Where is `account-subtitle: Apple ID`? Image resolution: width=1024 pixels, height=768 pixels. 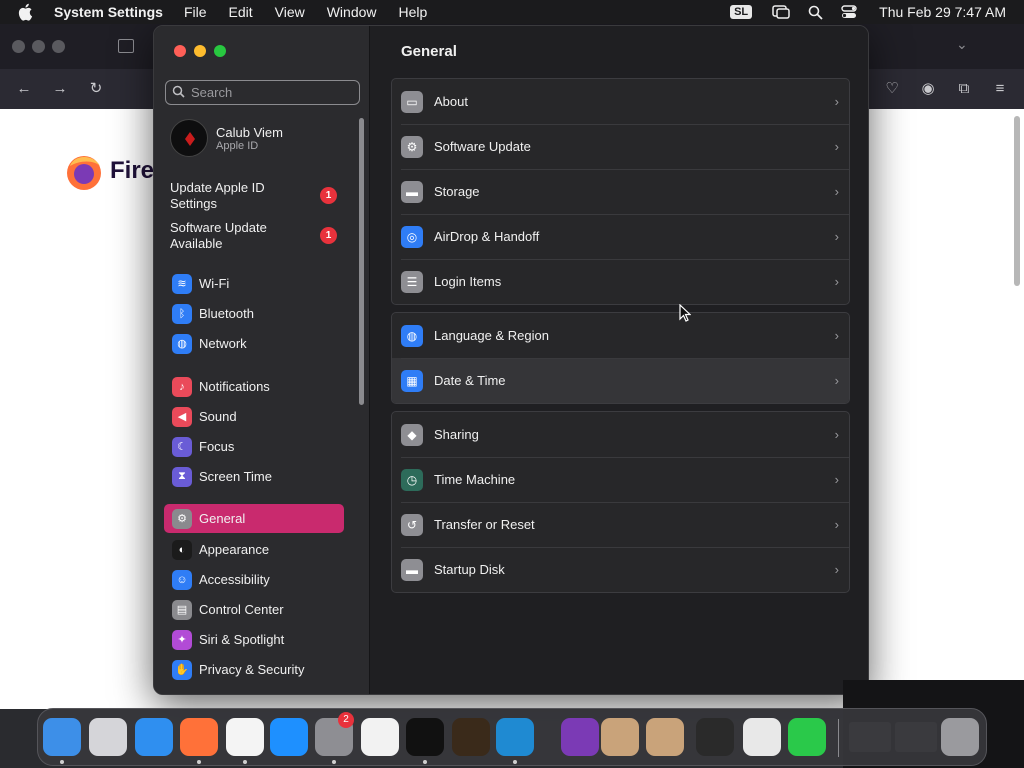
account-subtitle: Apple ID is located at coordinates (237, 146).